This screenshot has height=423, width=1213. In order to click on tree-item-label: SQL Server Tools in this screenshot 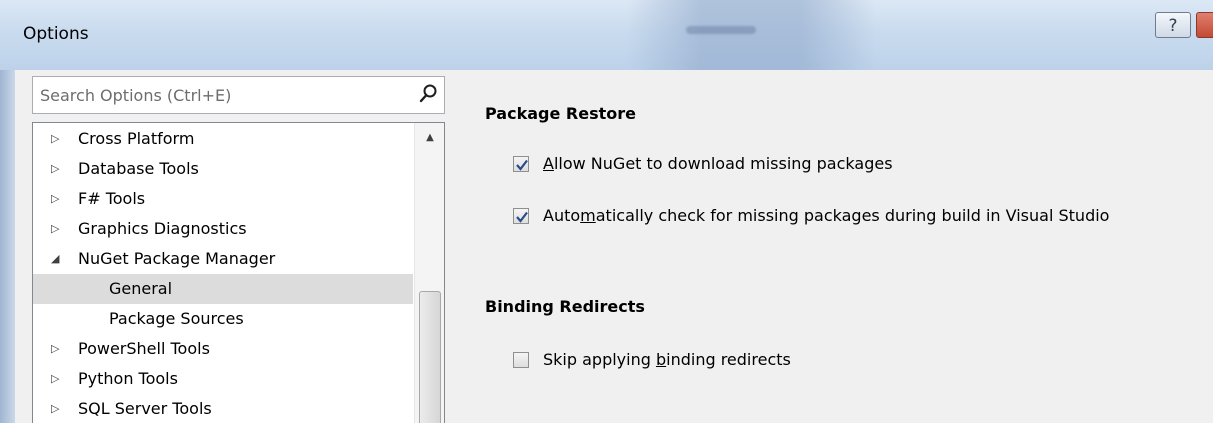, I will do `click(145, 408)`.